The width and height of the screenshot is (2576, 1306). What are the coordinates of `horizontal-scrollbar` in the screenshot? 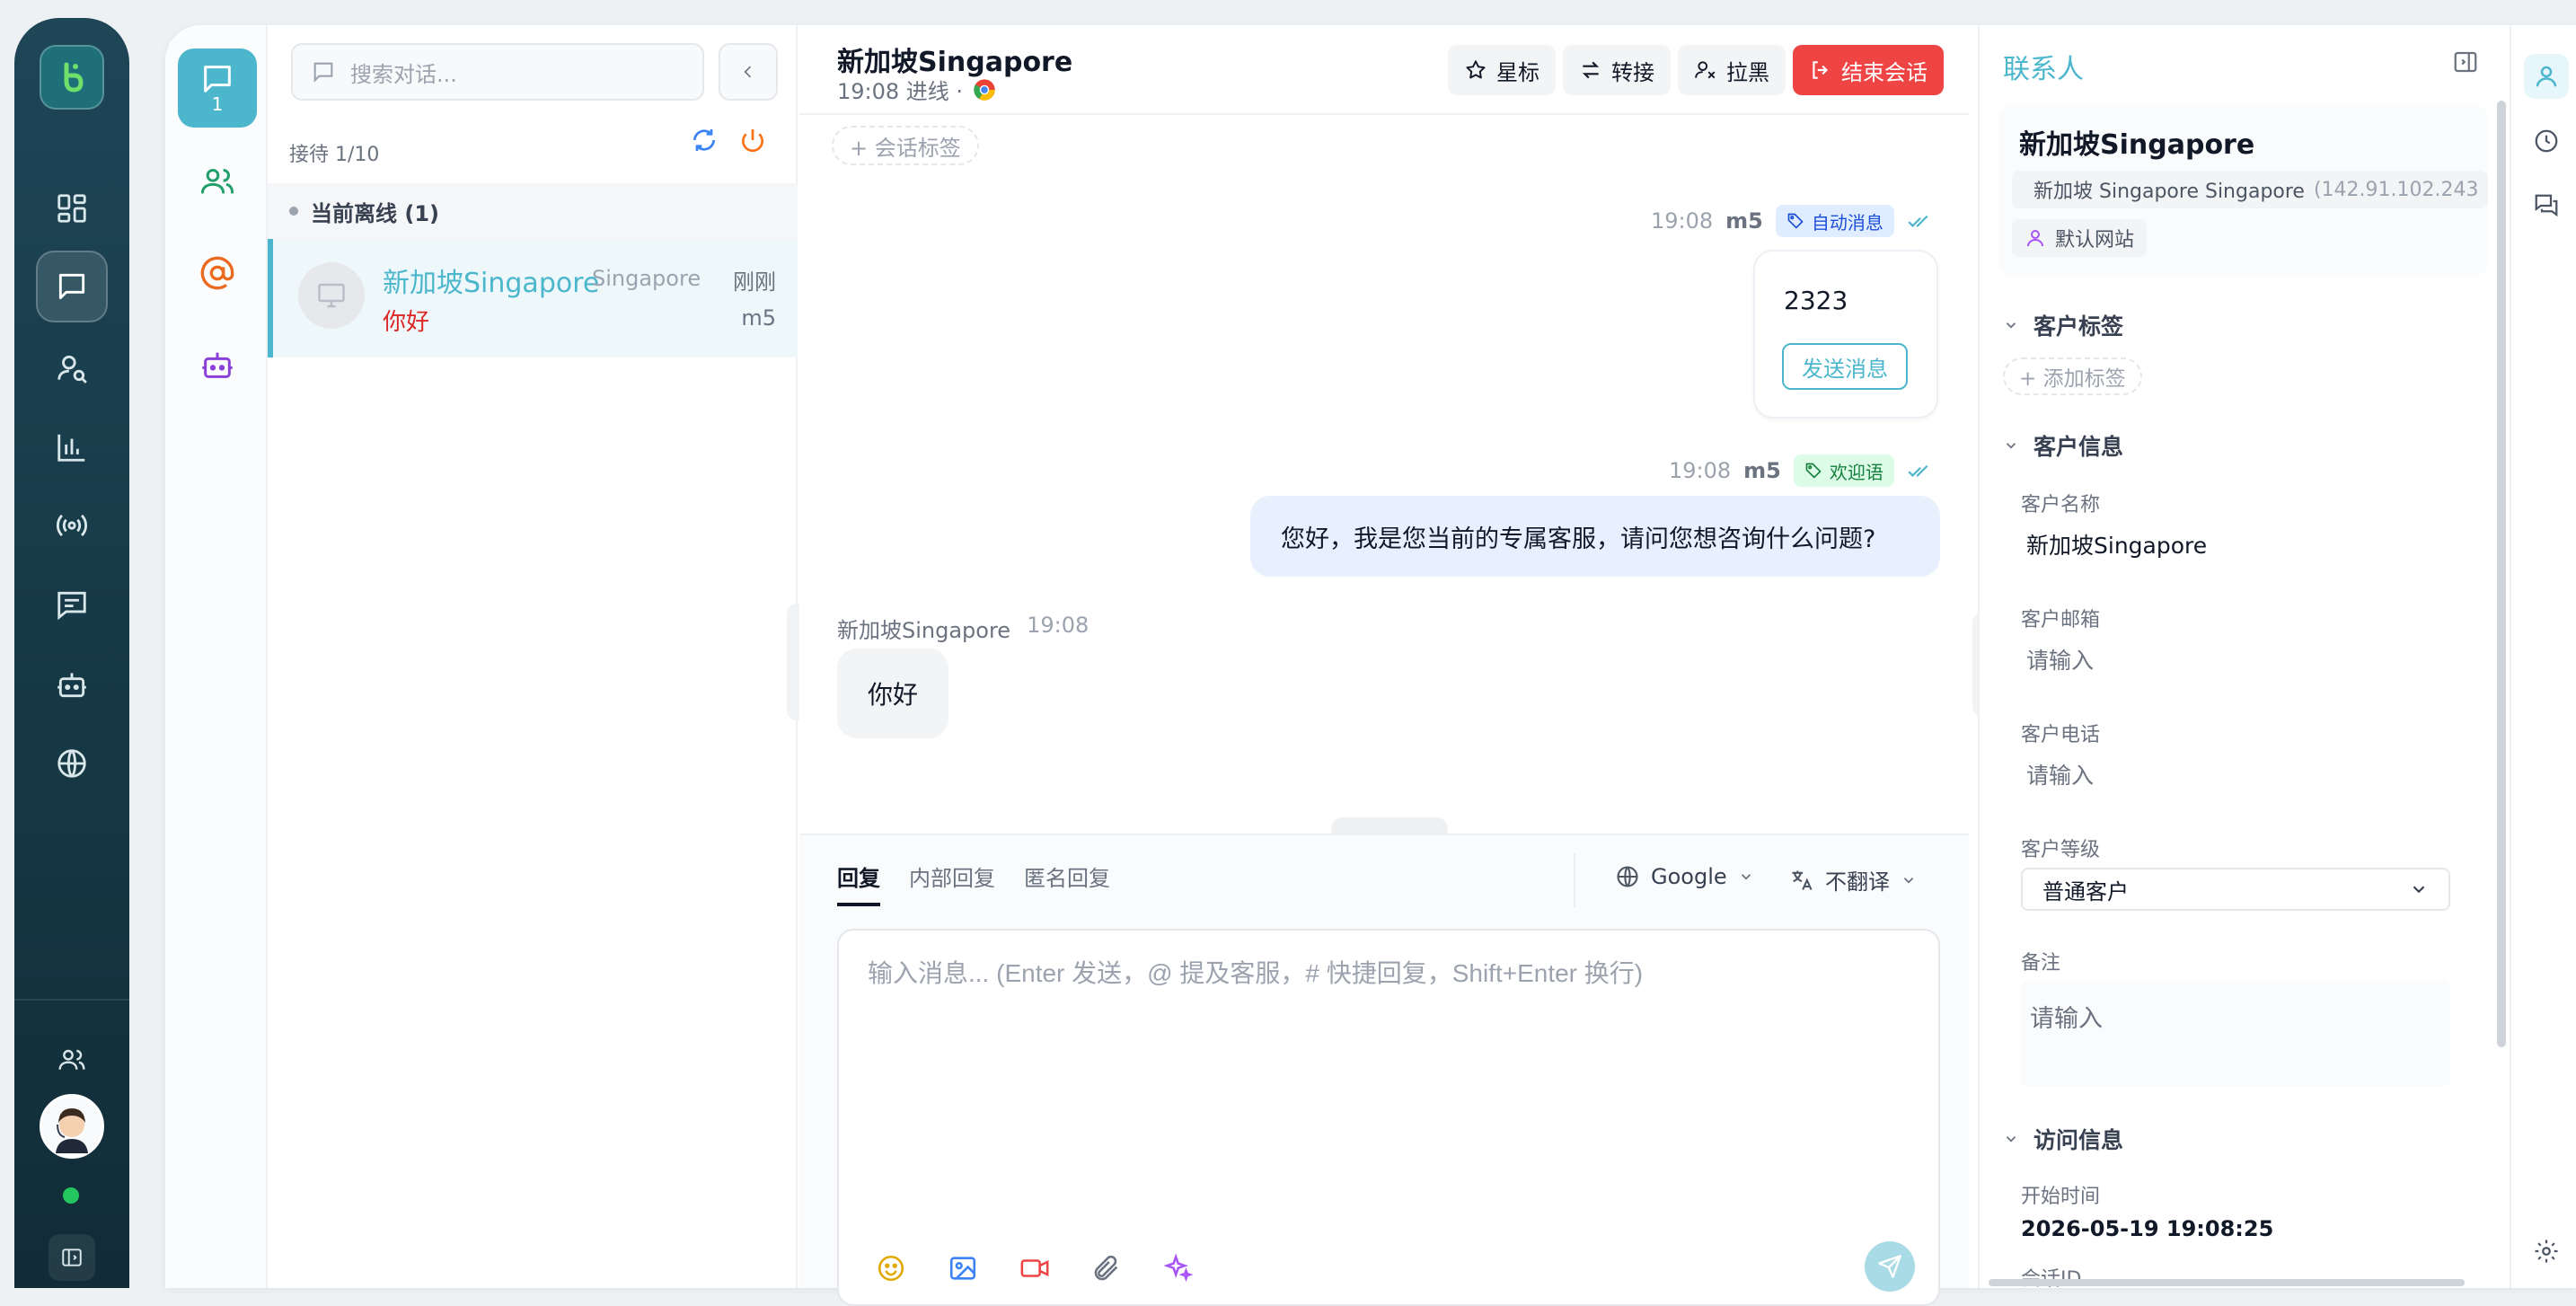 It's located at (2227, 1282).